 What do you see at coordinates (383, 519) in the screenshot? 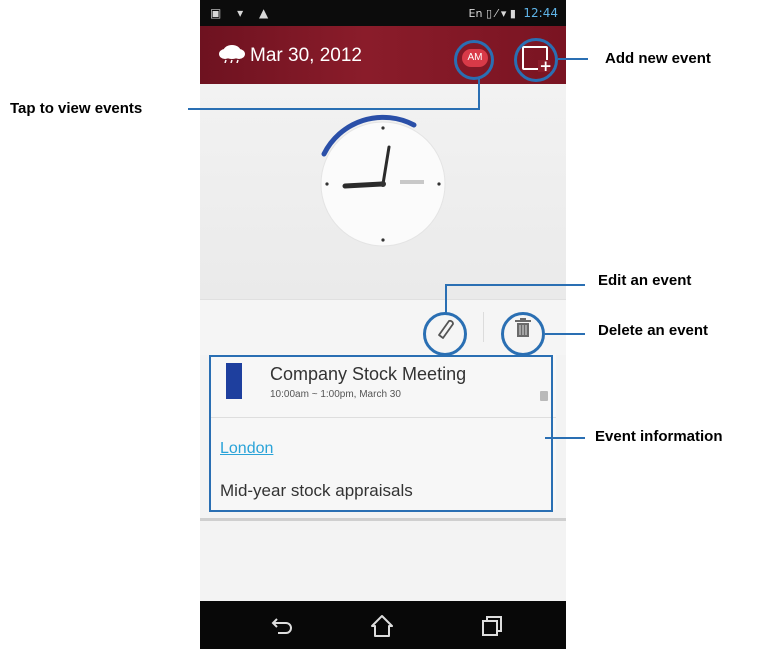
I see `list-divider` at bounding box center [383, 519].